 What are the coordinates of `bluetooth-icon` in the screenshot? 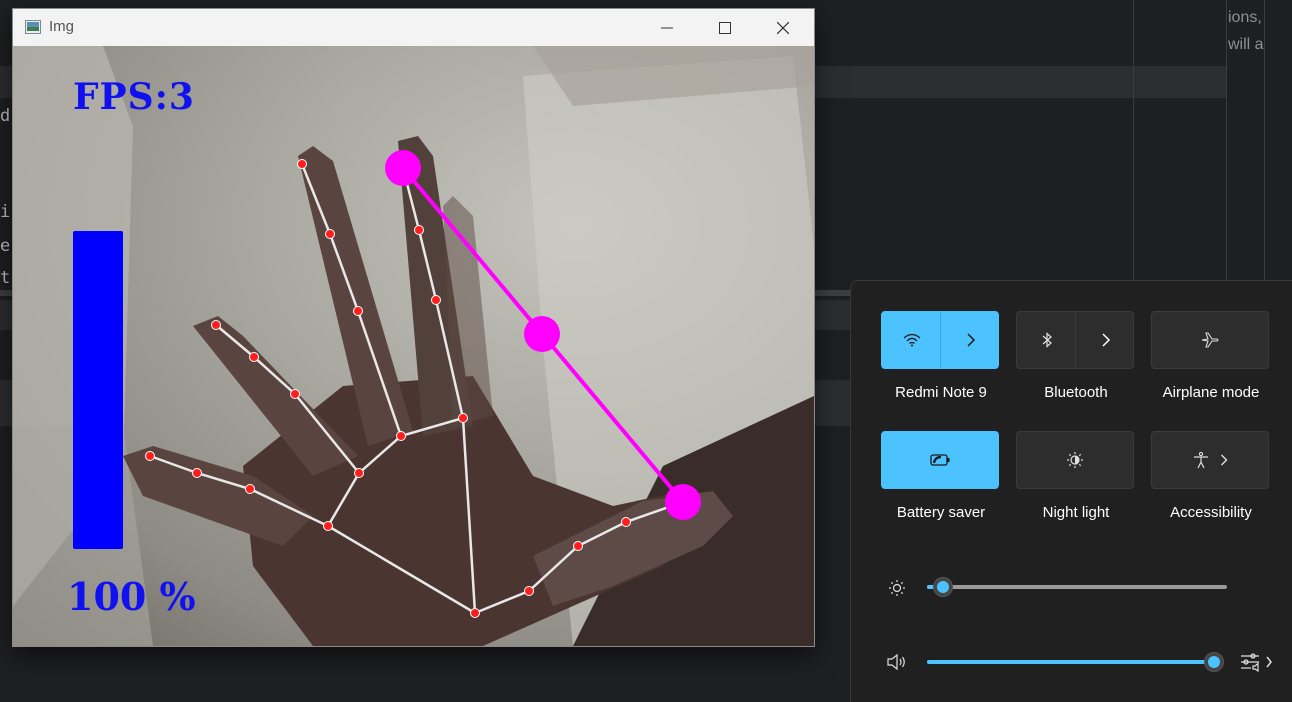 It's located at (1047, 340).